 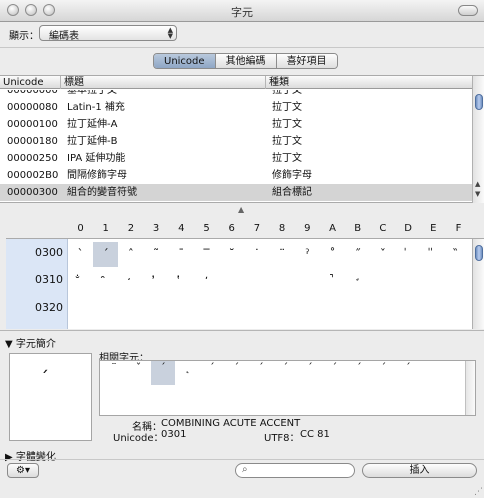 I want to click on character-cell: ˆ, so click(x=130, y=254).